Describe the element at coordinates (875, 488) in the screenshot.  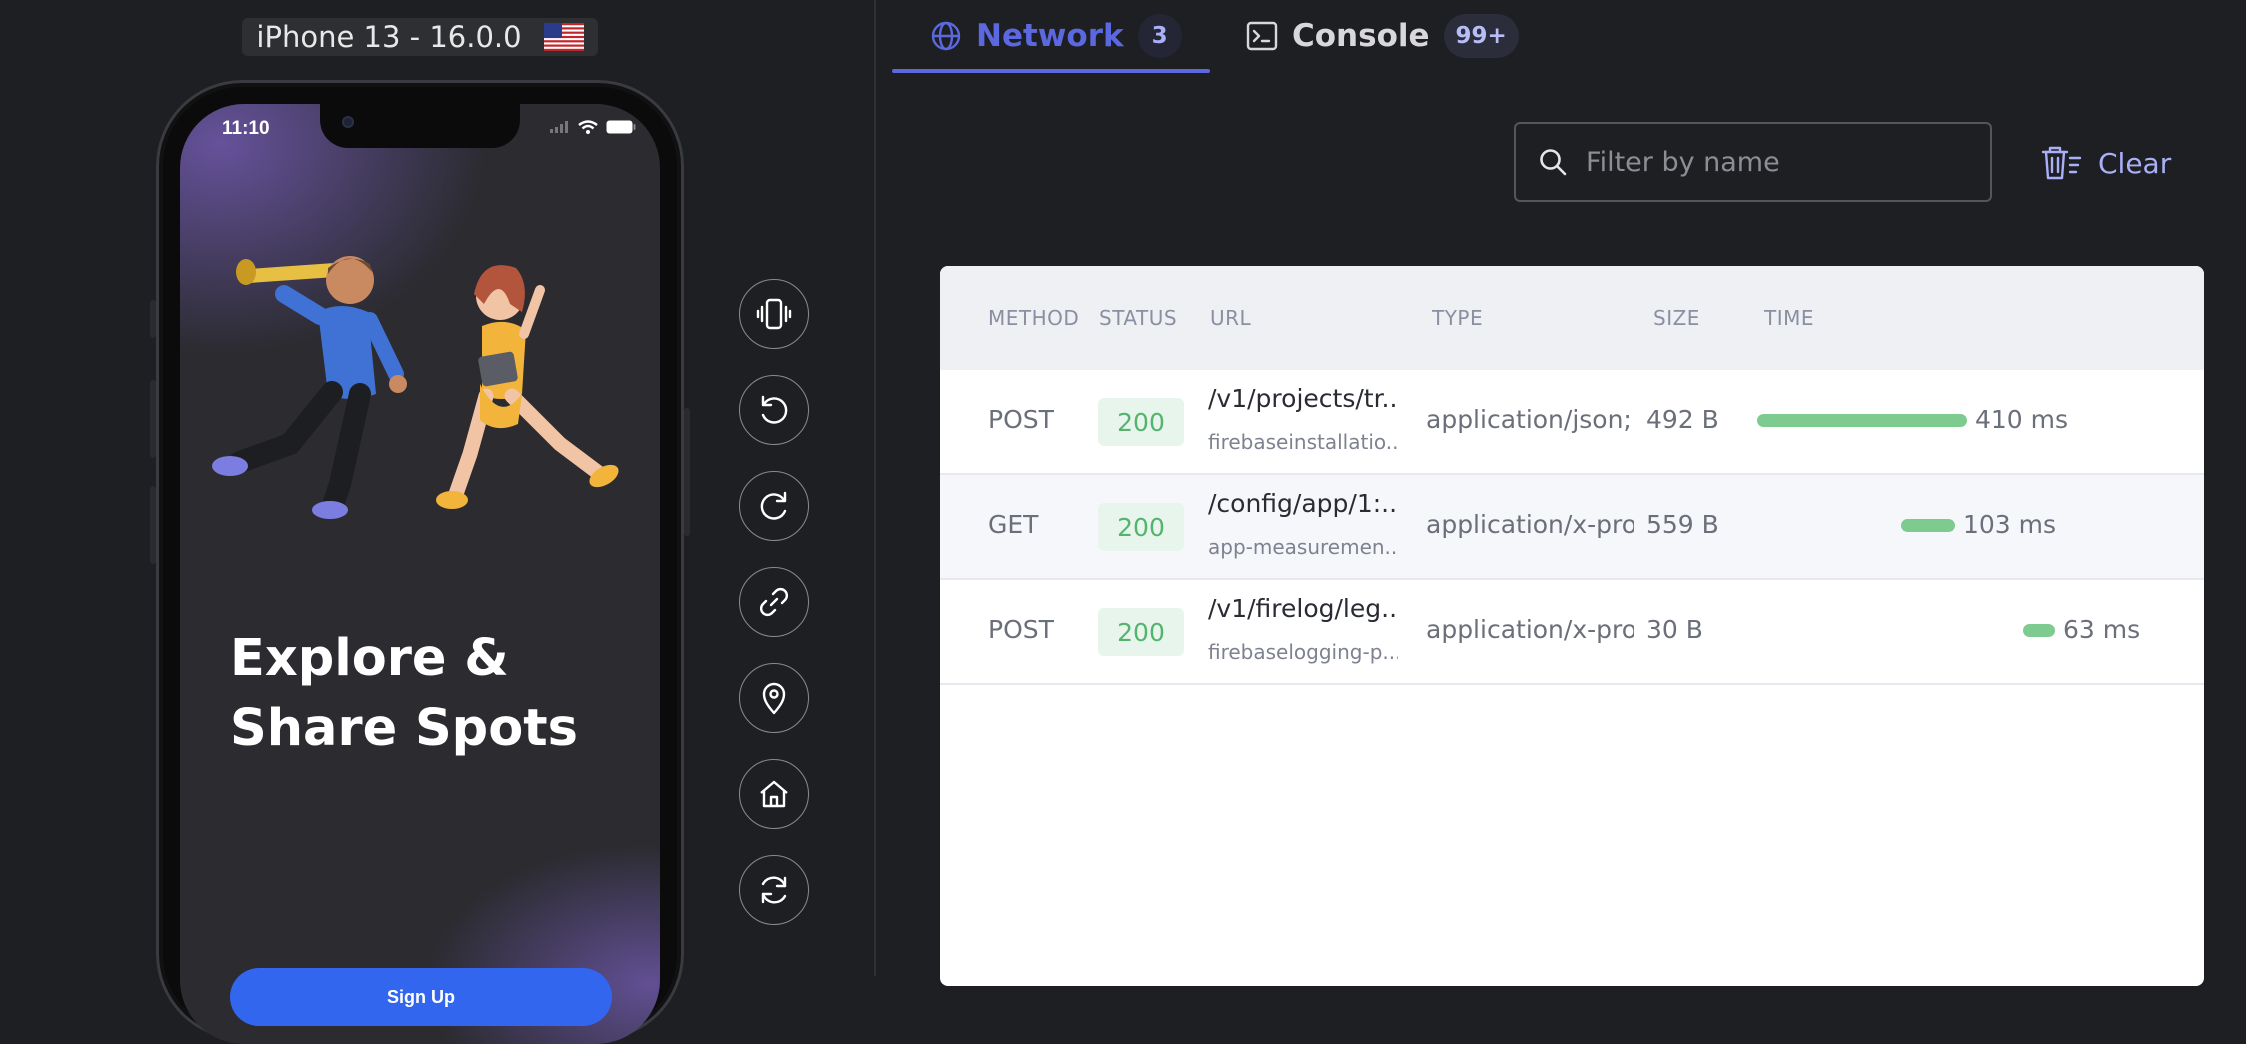
I see `panel-divider` at that location.